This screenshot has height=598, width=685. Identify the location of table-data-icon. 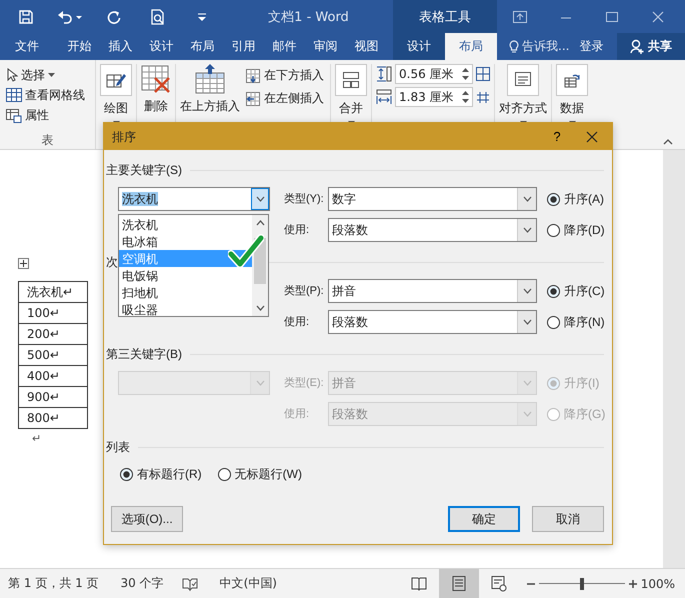
(572, 80).